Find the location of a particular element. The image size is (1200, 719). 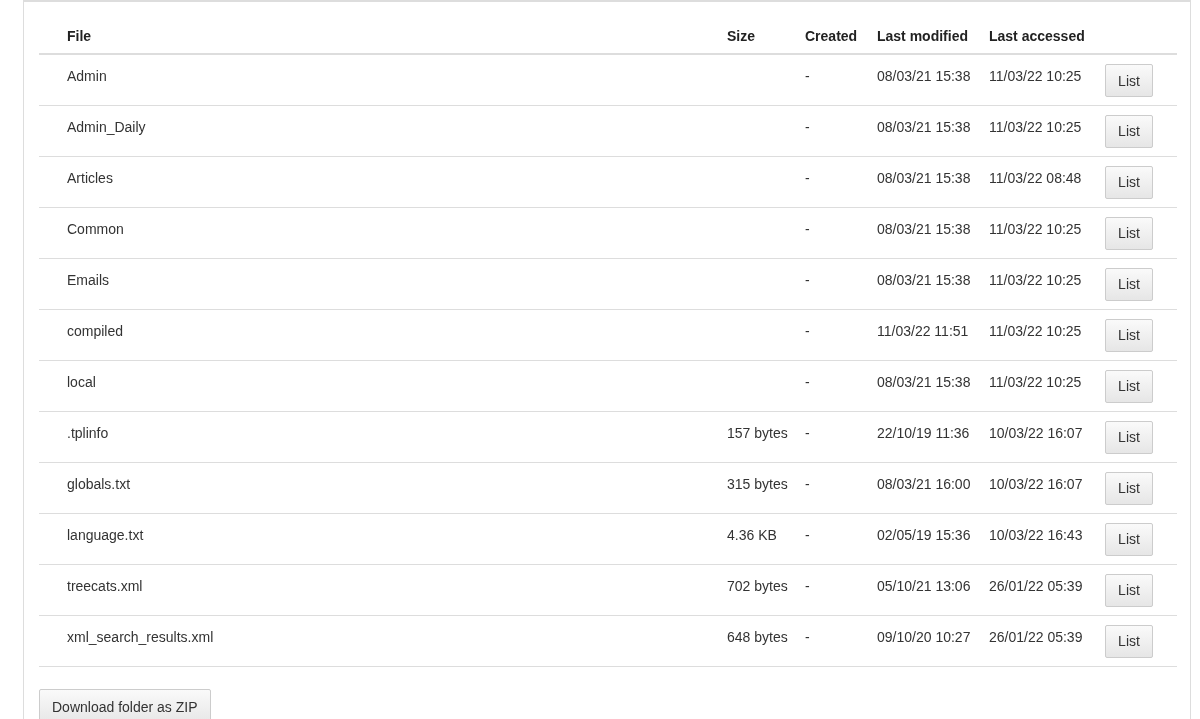

table-cell: 11/03/22 11:51 is located at coordinates (923, 330).